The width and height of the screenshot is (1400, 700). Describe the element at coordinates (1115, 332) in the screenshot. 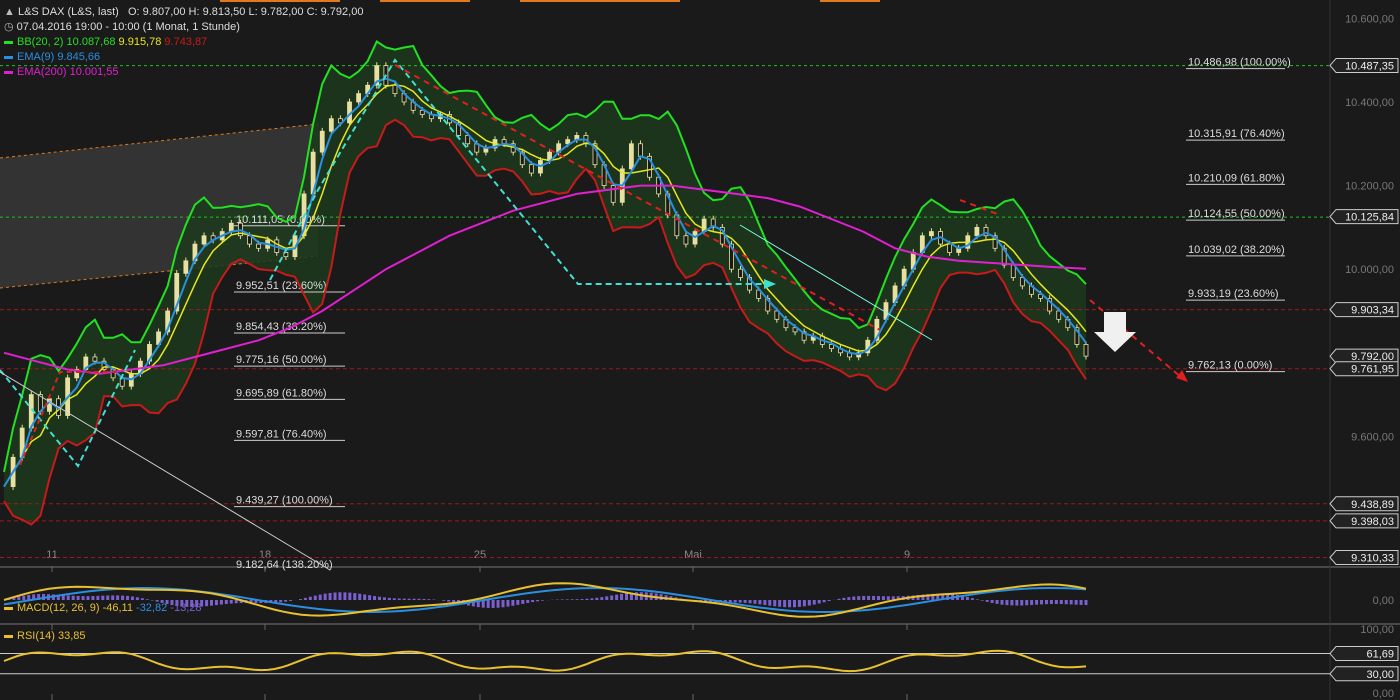

I see `down-arrow-icon` at that location.